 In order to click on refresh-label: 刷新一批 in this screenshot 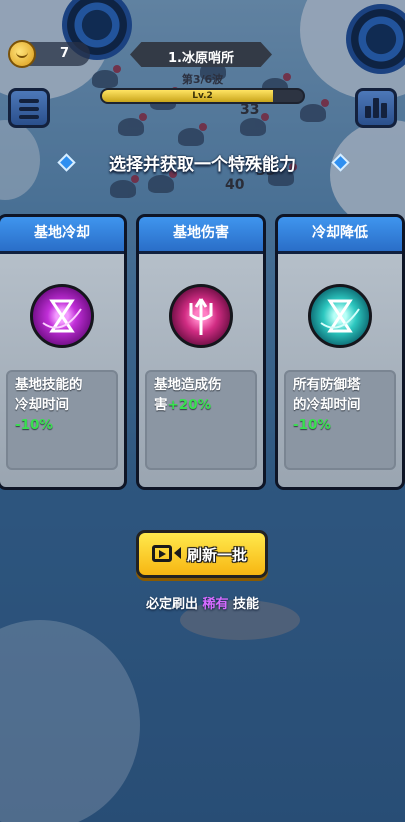, I will do `click(217, 555)`.